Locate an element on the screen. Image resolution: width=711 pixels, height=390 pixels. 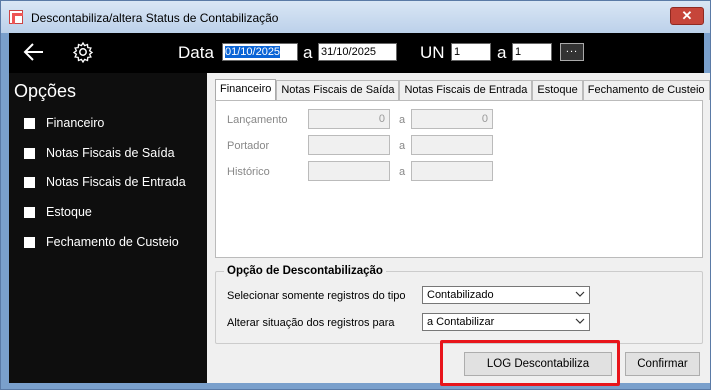
option-label: Fechamento de Custeio is located at coordinates (112, 242).